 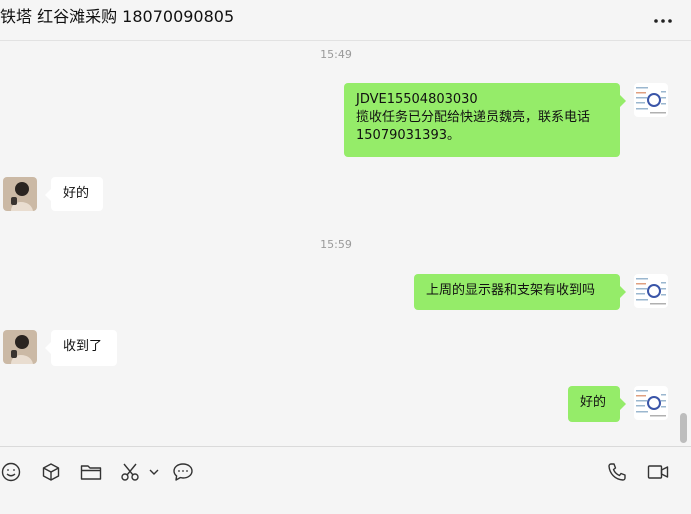 What do you see at coordinates (663, 18) in the screenshot?
I see `more-dots-icon` at bounding box center [663, 18].